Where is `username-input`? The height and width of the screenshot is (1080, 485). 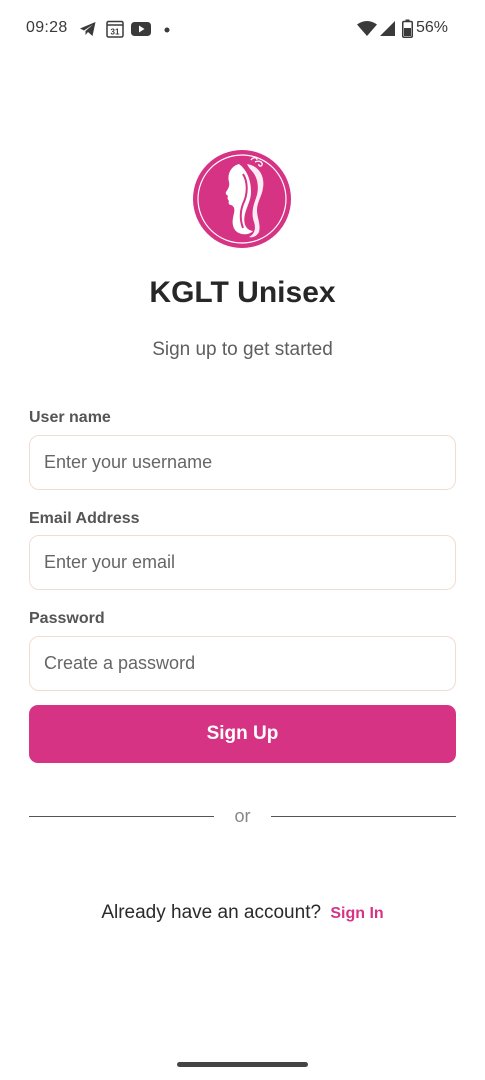 username-input is located at coordinates (242, 462).